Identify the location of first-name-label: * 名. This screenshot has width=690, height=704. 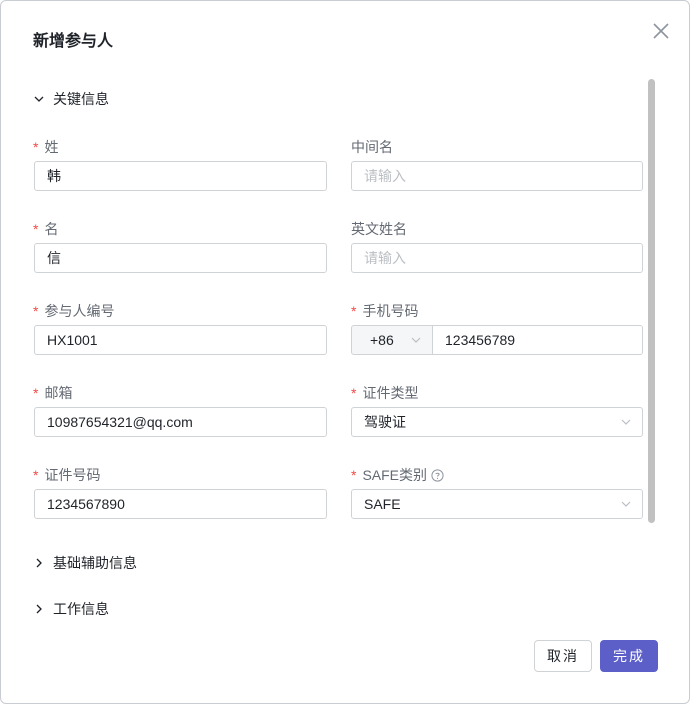
(46, 229).